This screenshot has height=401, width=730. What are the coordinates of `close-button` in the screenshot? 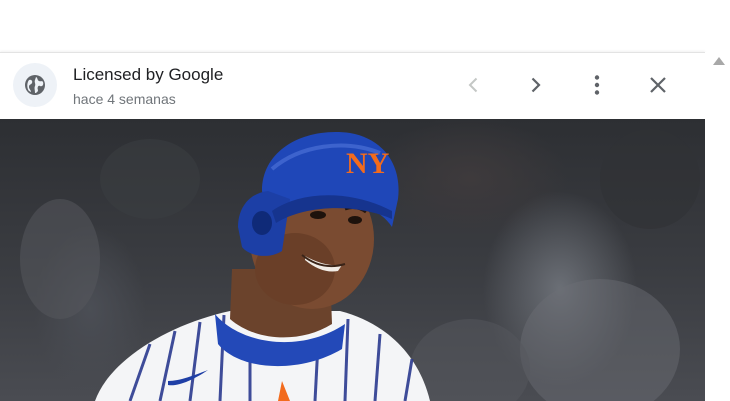 It's located at (658, 85).